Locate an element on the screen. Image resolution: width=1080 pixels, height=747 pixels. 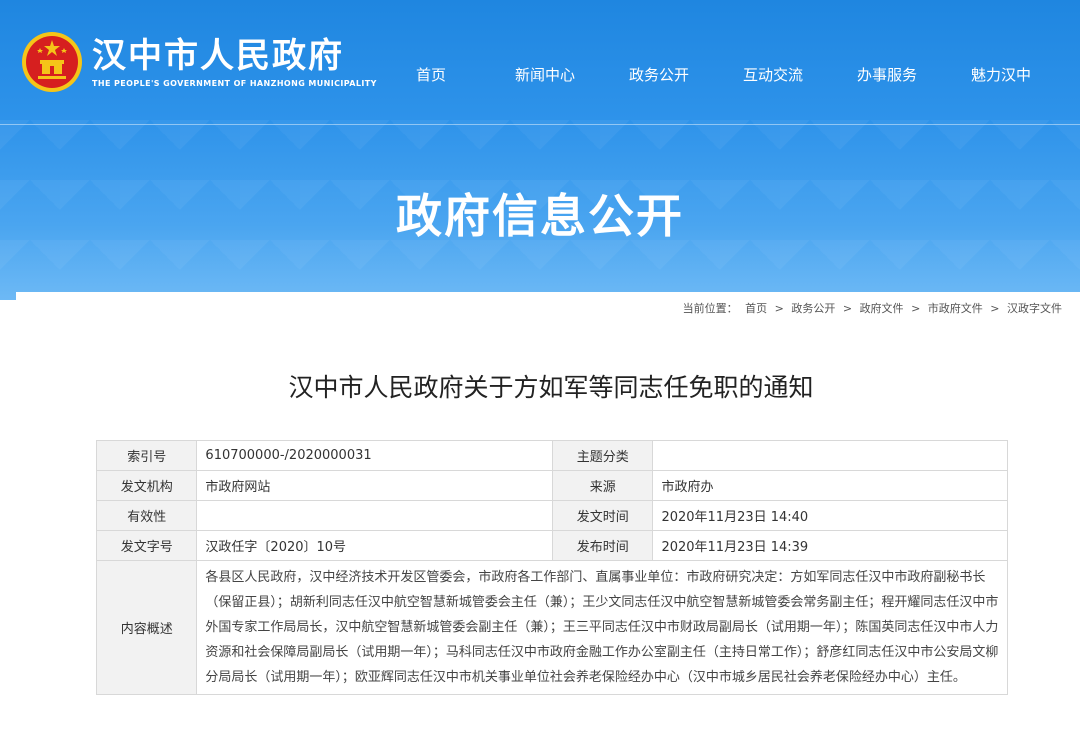
table-row: 有效性 发文时间 2020年11月23日 14:40 is located at coordinates (551, 515).